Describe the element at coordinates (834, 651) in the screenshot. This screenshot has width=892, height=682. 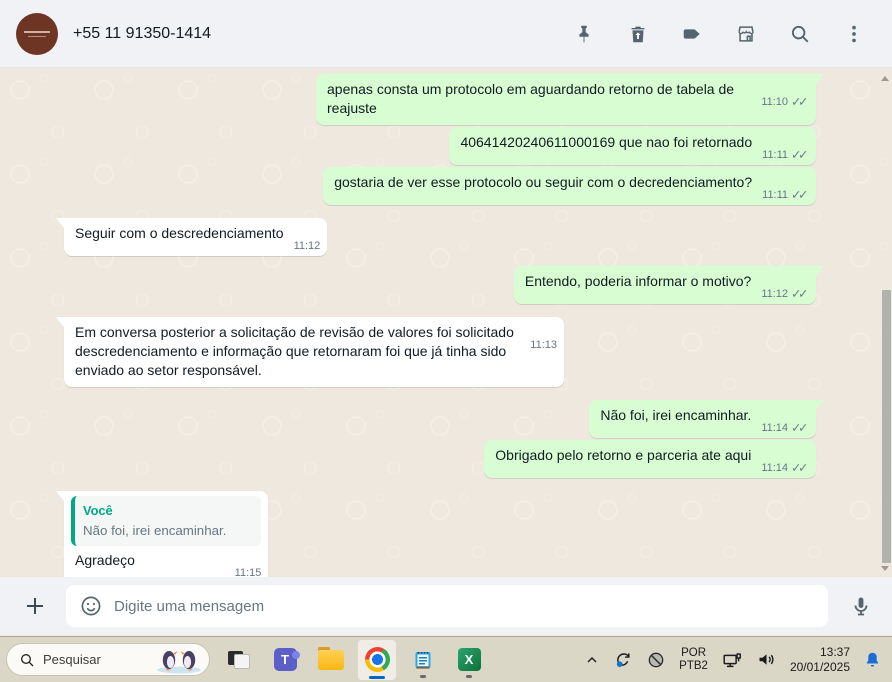
I see `clock-time: 13:37` at that location.